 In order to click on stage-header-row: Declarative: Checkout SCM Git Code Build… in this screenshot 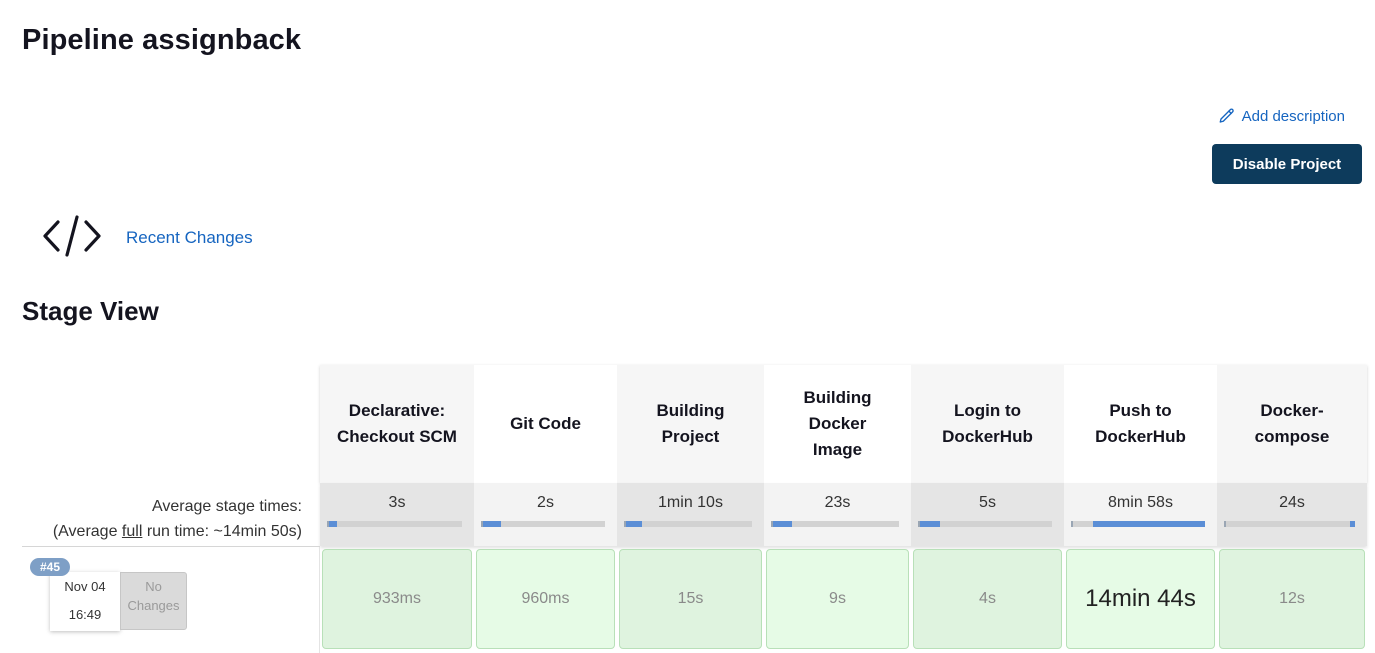, I will do `click(843, 424)`.